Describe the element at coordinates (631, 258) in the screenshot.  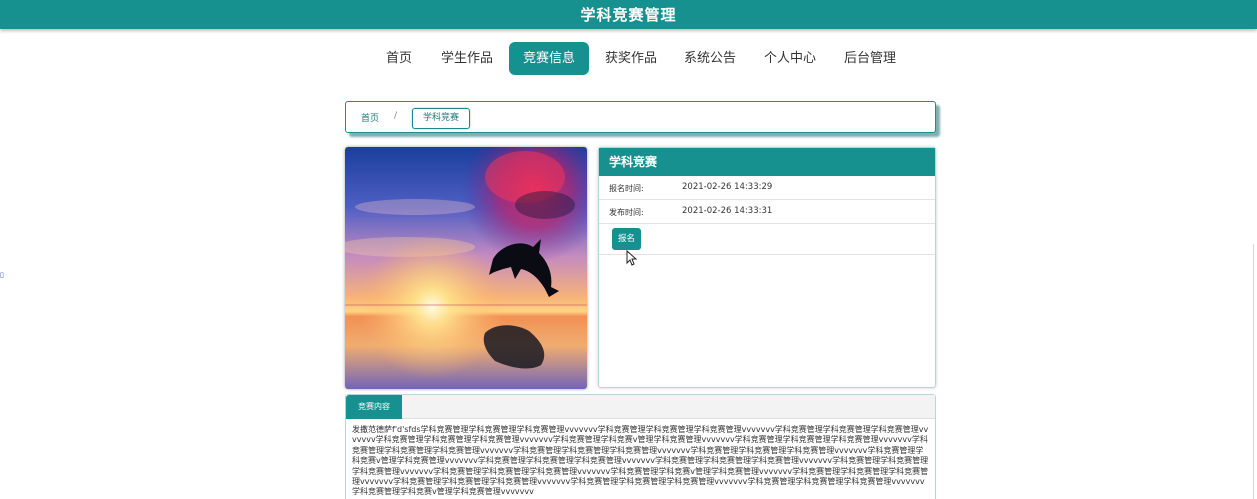
I see `mouse-cursor-icon` at that location.